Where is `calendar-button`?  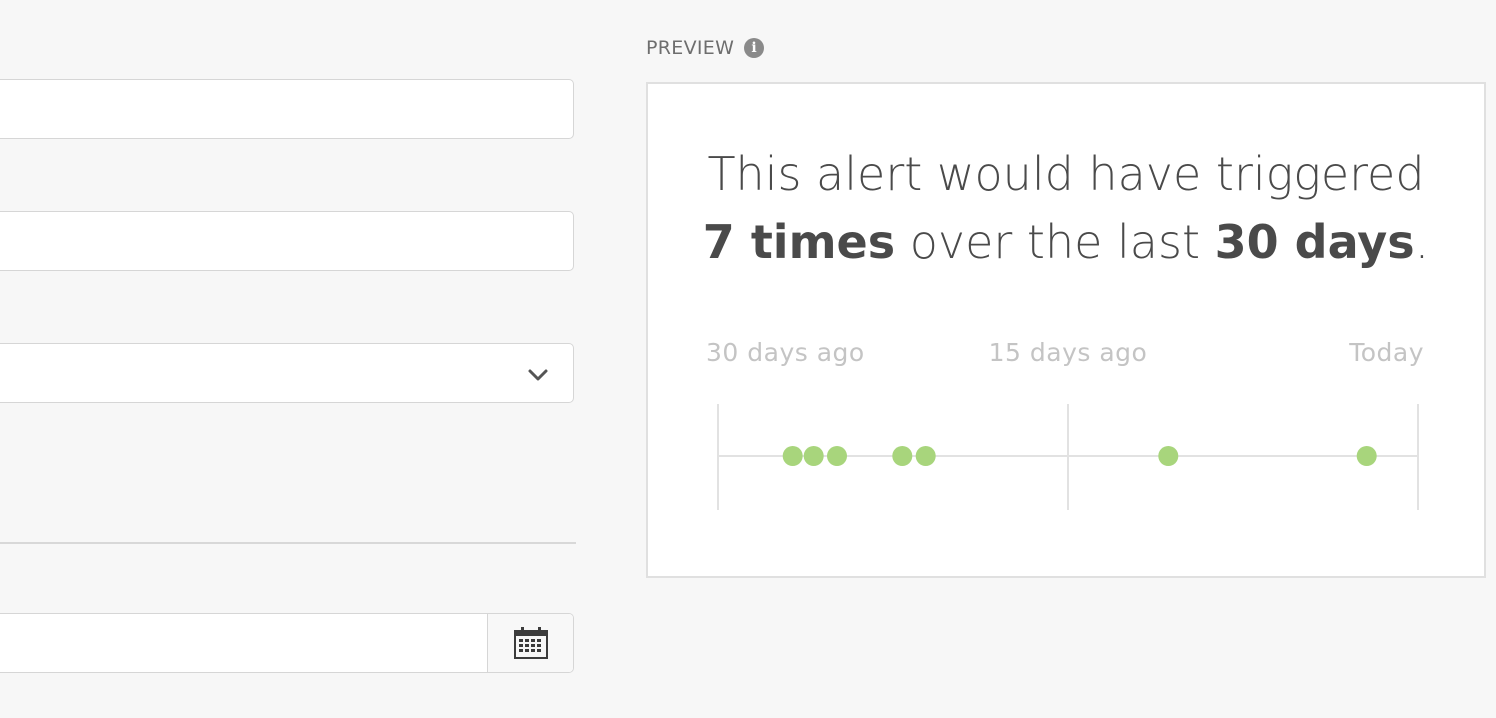 calendar-button is located at coordinates (530, 643).